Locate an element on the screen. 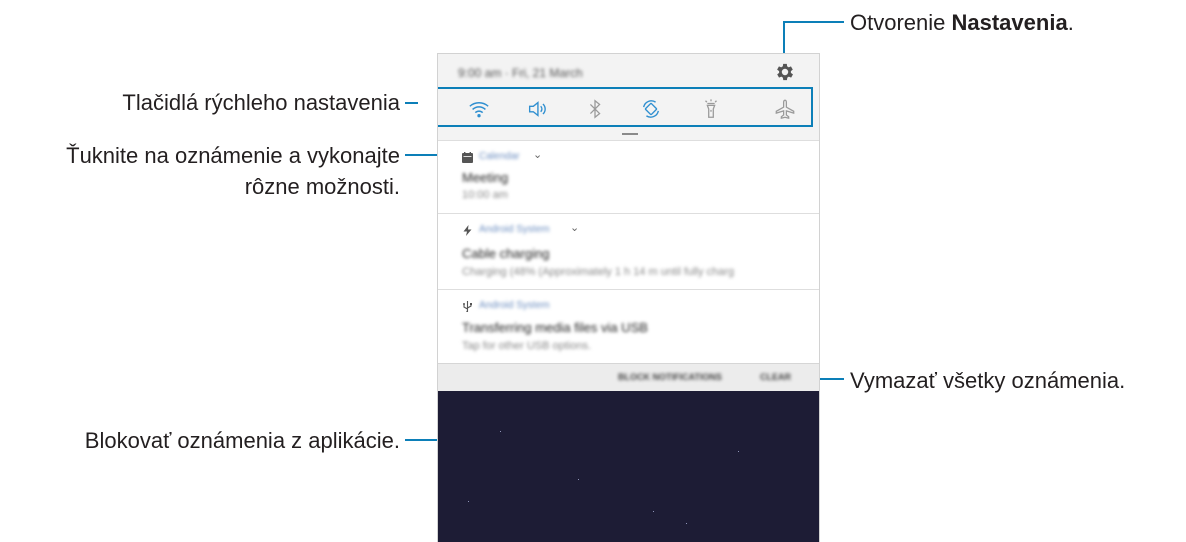  settings-callout-suffix: . is located at coordinates (1070, 22).